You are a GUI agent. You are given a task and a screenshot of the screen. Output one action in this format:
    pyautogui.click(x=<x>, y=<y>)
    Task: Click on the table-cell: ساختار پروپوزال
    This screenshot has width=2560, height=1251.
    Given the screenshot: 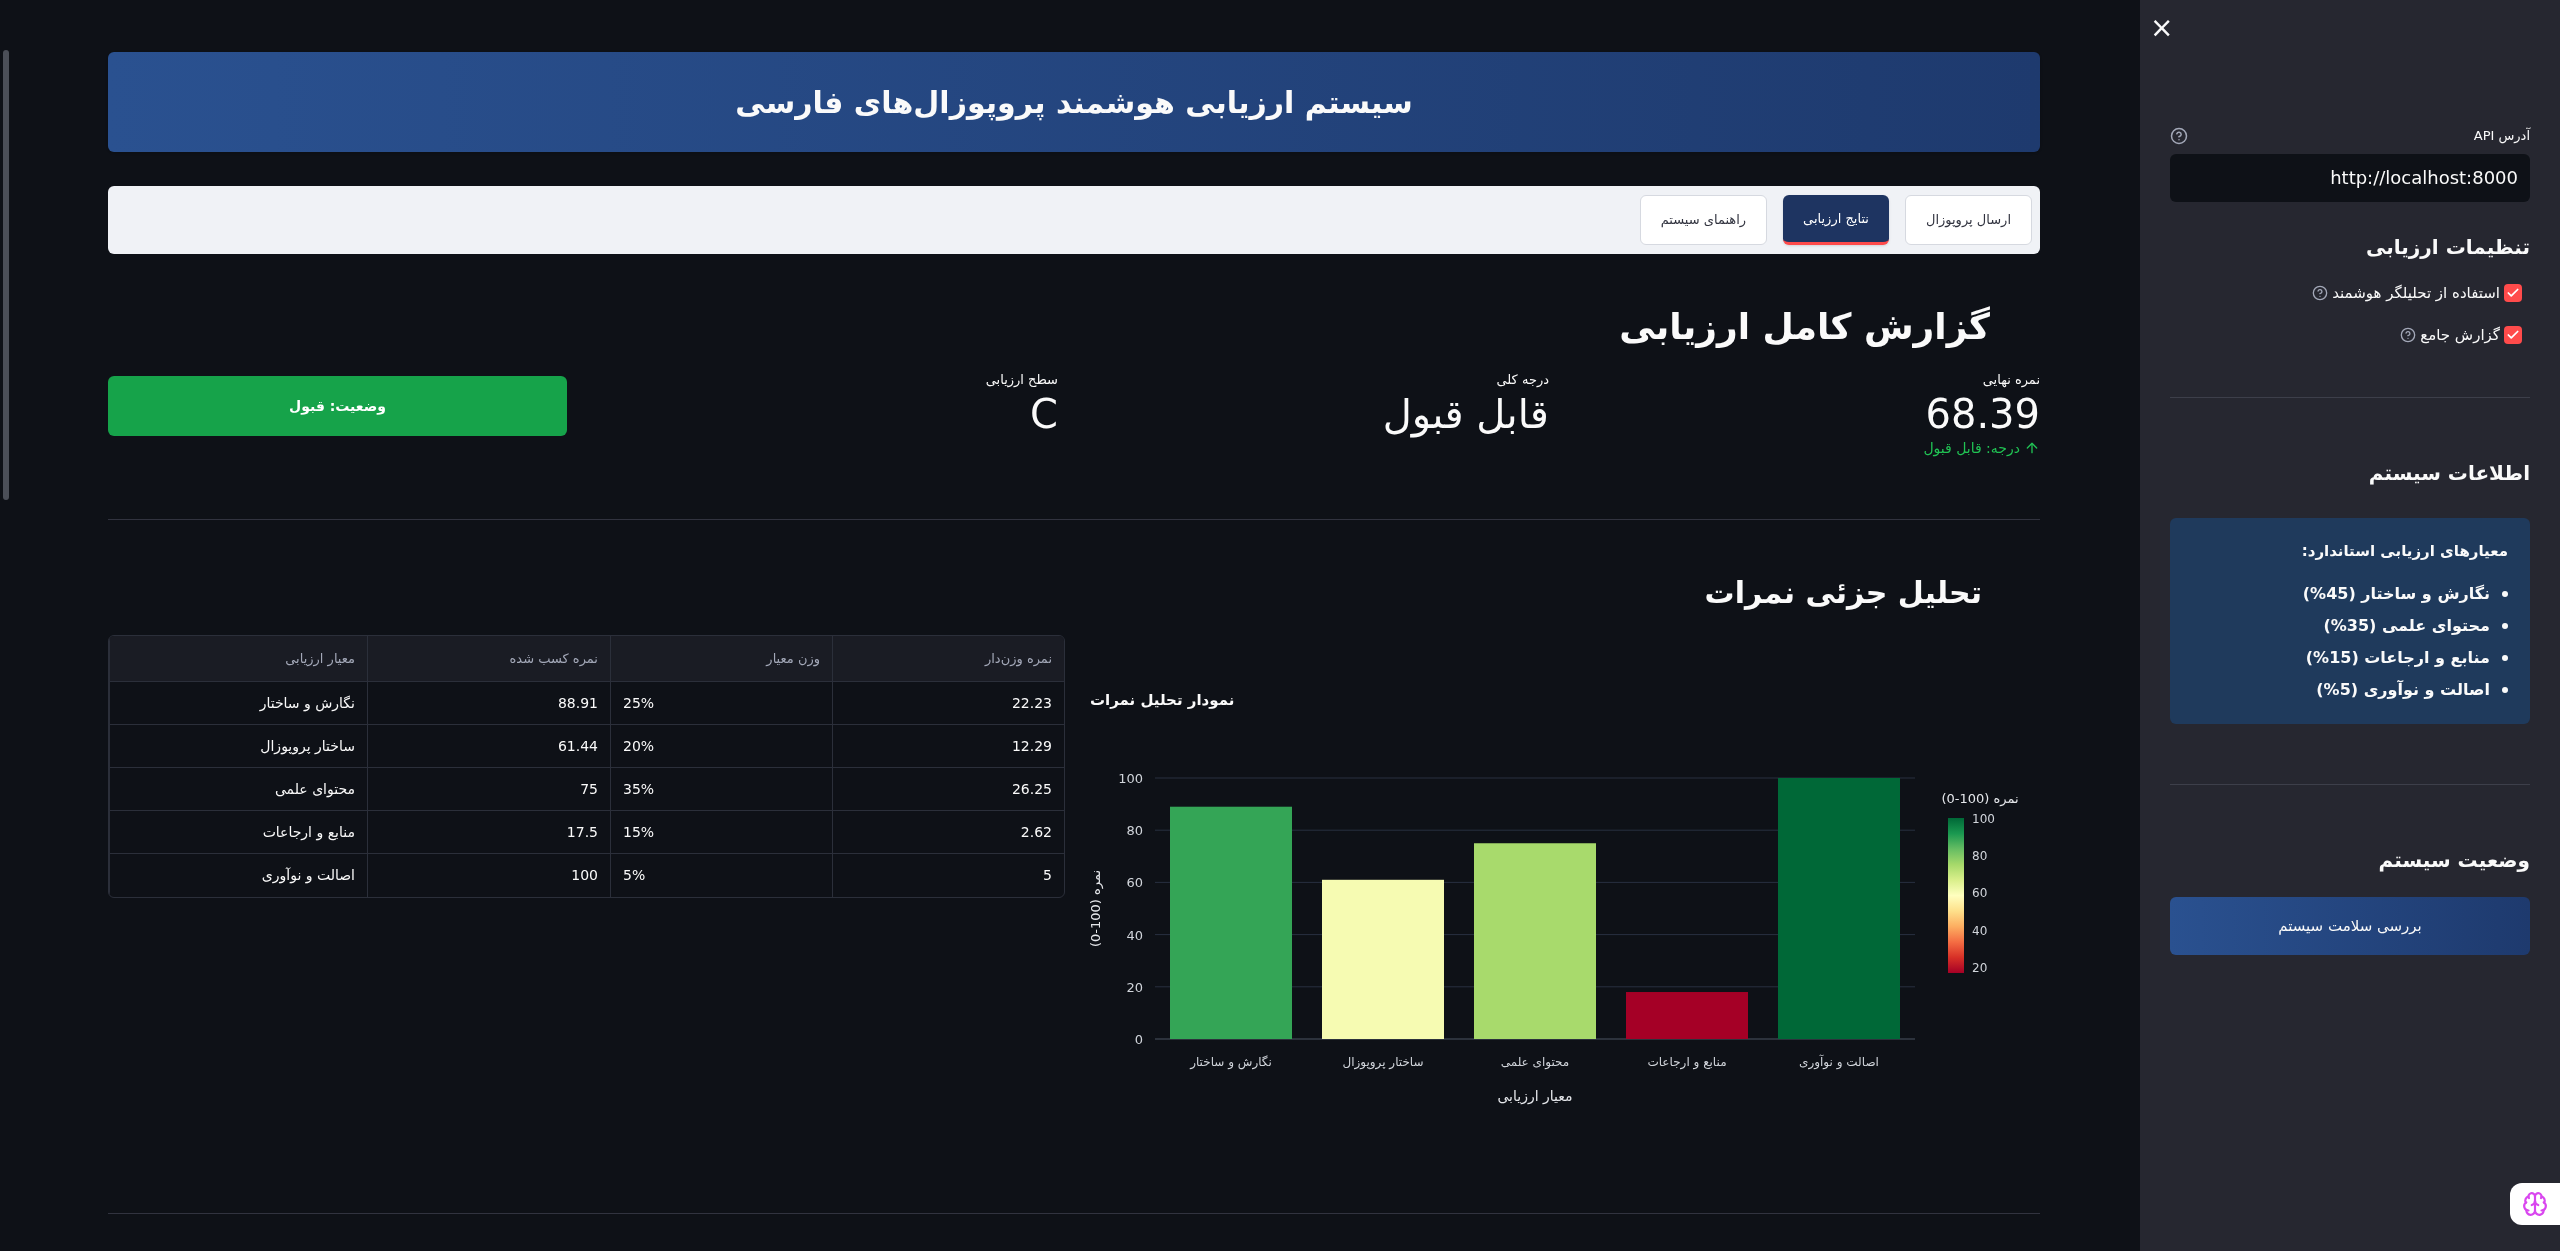 What is the action you would take?
    pyautogui.click(x=238, y=746)
    